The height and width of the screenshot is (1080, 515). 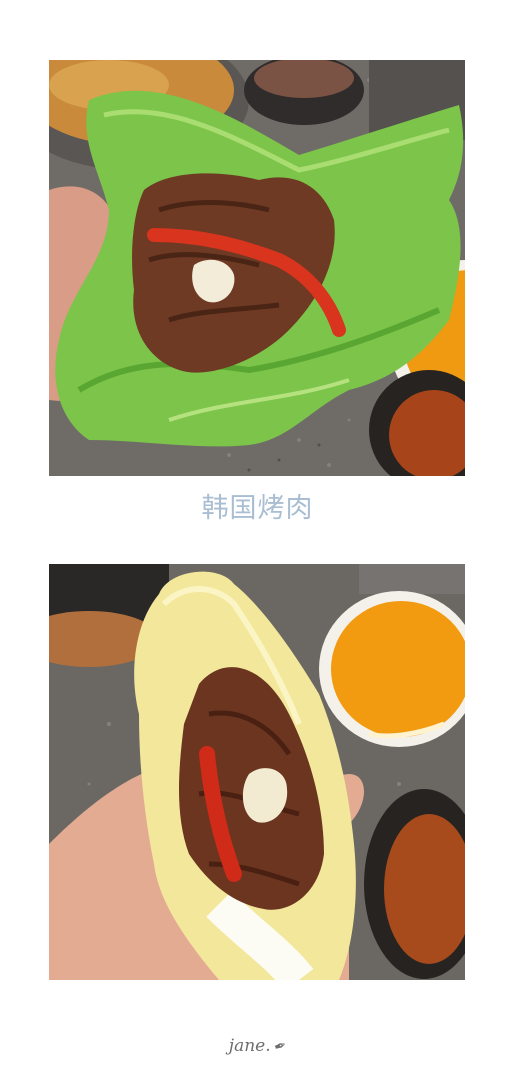 What do you see at coordinates (249, 1046) in the screenshot?
I see `signature-text: jane.` at bounding box center [249, 1046].